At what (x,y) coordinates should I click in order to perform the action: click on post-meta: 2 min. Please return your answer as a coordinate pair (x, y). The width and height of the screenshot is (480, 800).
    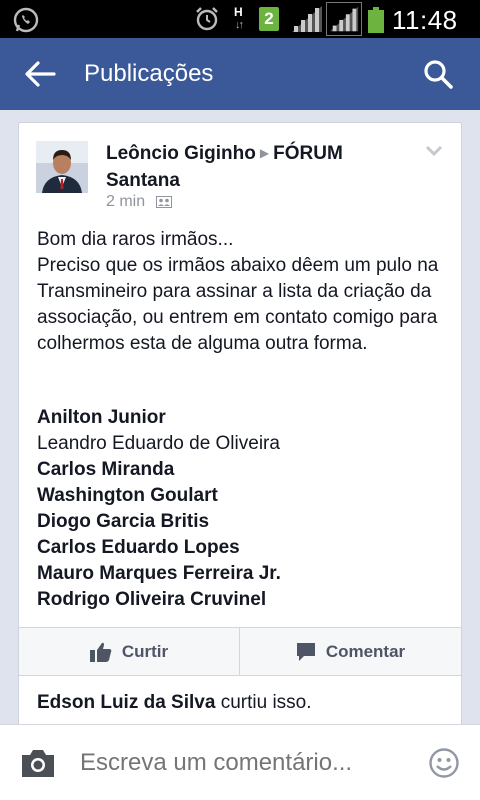
    Looking at the image, I should click on (139, 202).